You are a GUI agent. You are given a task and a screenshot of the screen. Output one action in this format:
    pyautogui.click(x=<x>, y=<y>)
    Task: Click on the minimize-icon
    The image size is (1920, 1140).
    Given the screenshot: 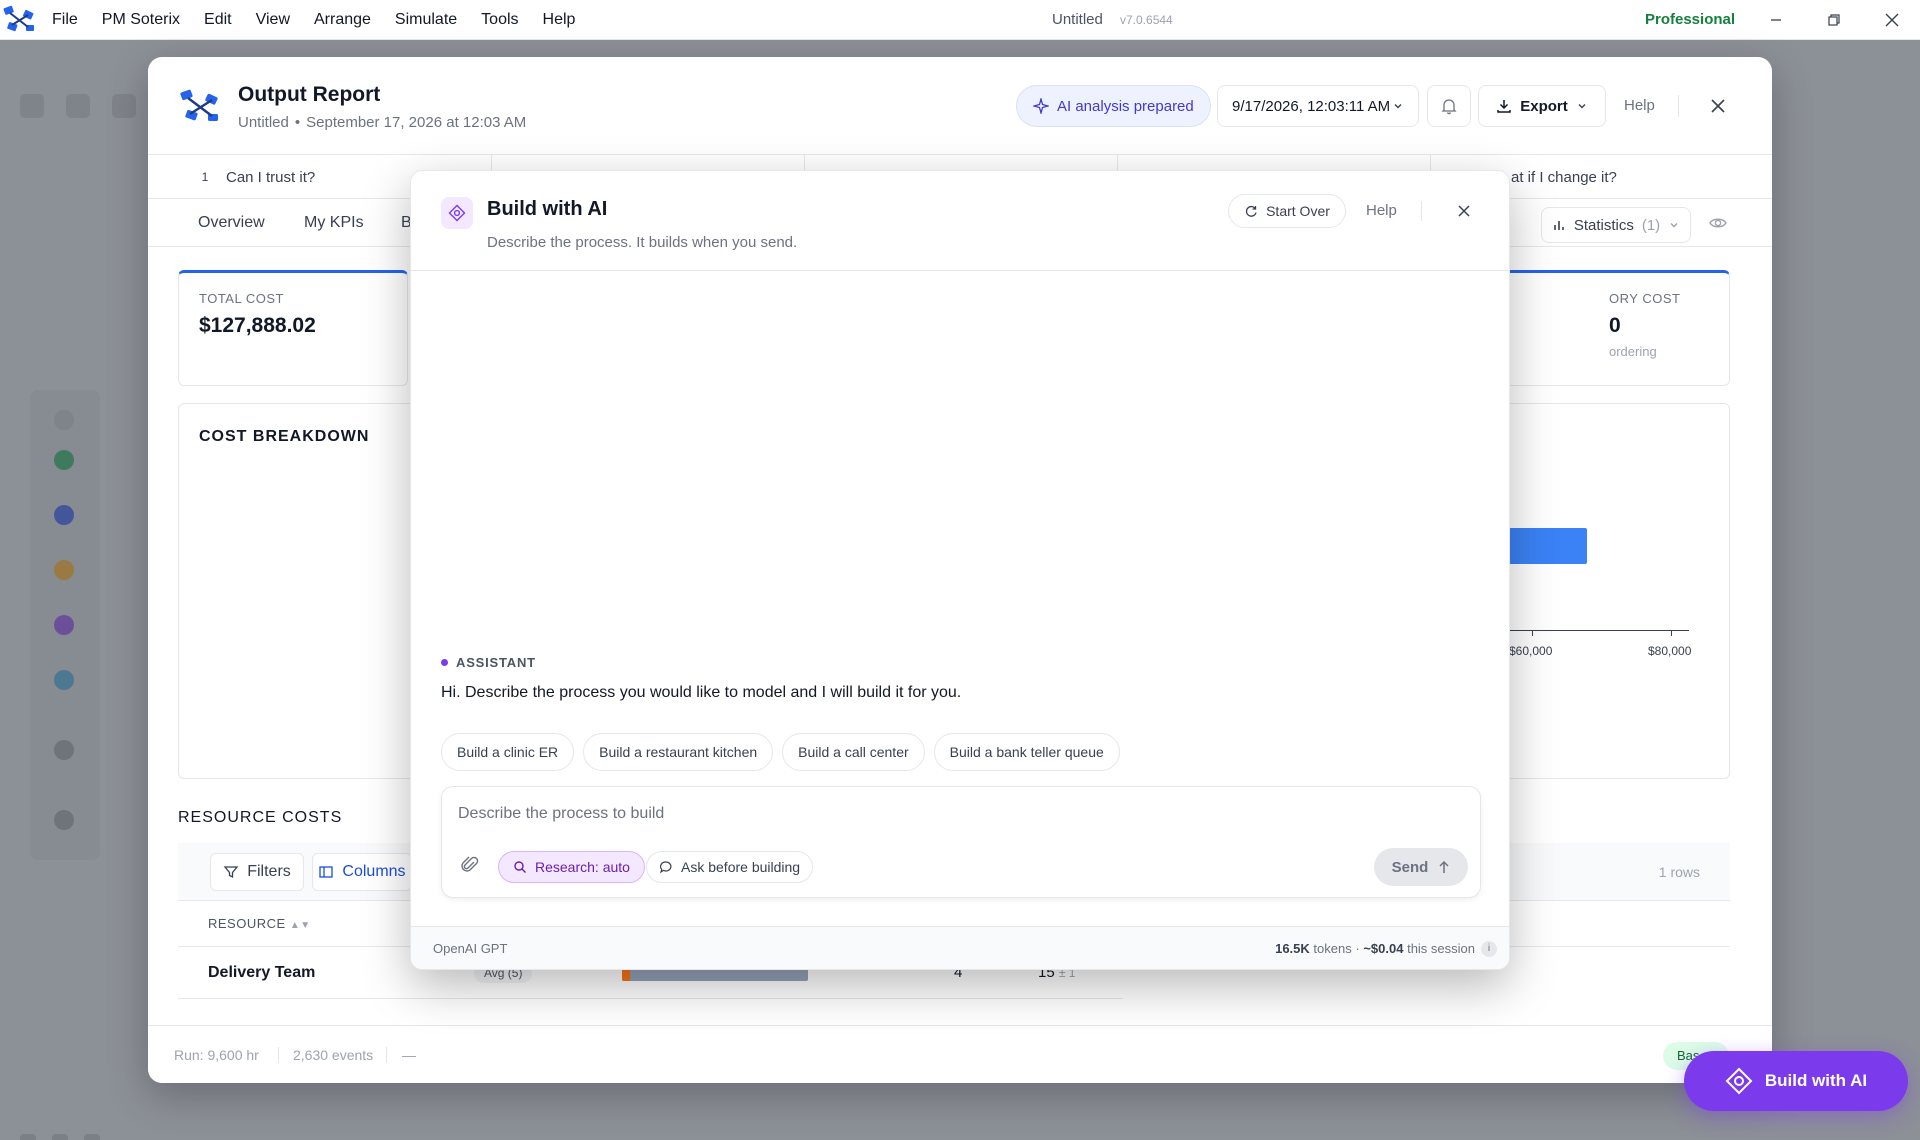 What is the action you would take?
    pyautogui.click(x=1776, y=20)
    